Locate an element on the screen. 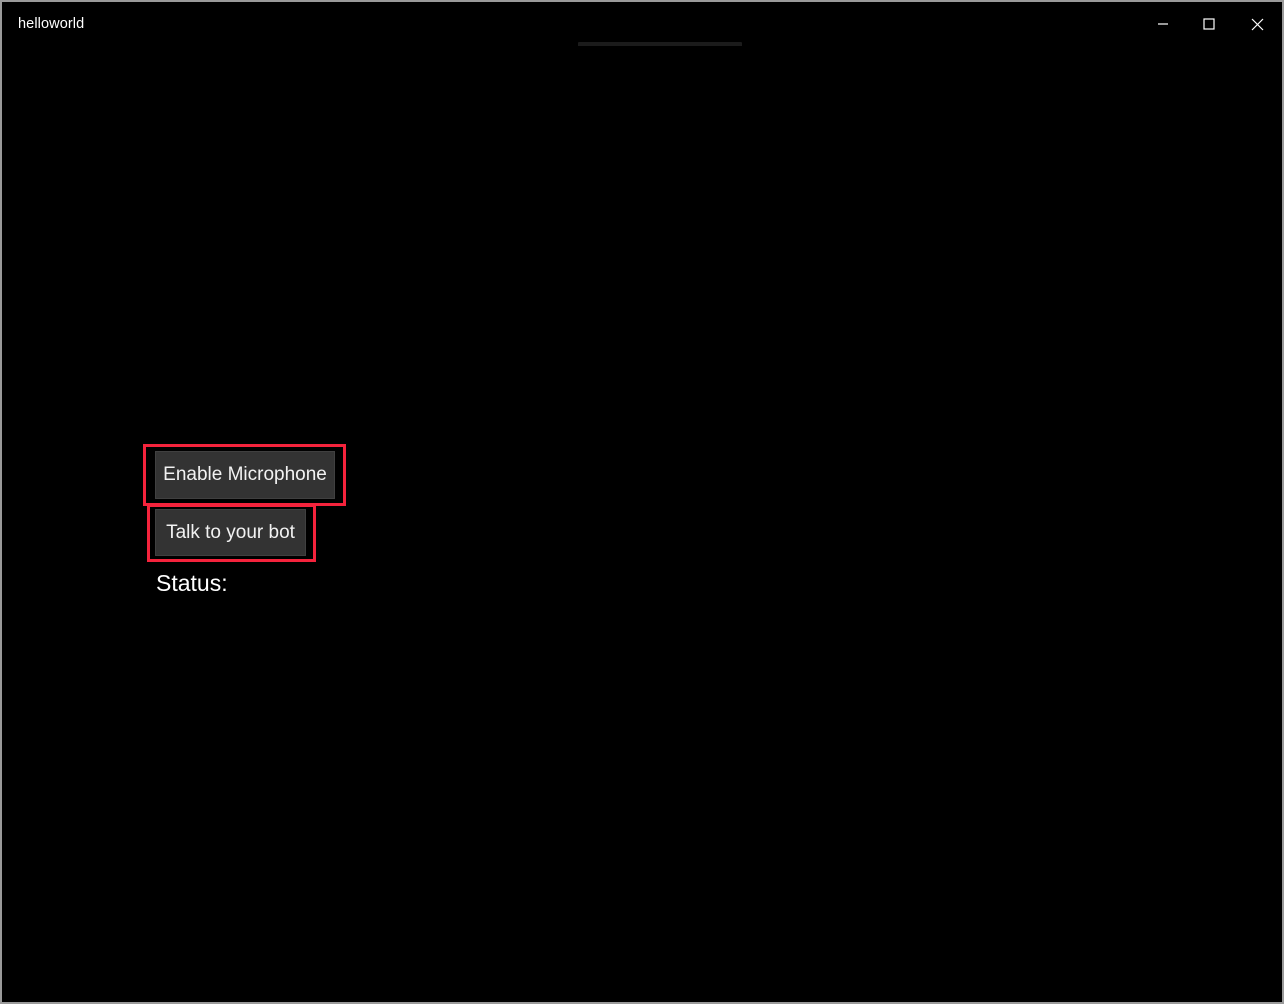  enable-microphone-button: Enable Microphone is located at coordinates (245, 475).